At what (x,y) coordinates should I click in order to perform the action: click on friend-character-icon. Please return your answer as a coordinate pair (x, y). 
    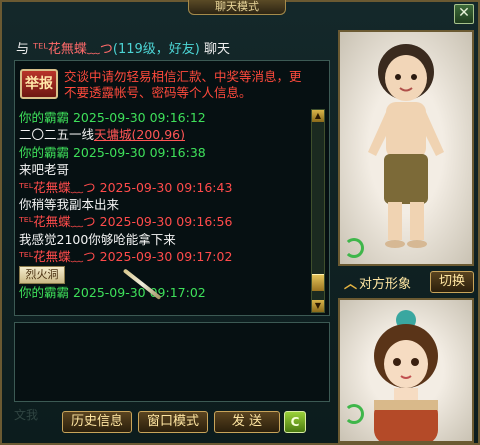
    Looking at the image, I should click on (406, 146).